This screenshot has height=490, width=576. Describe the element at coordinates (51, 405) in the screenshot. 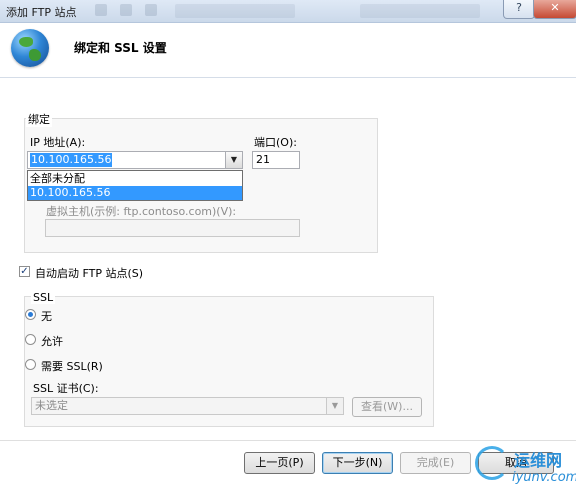

I see `ssl-cert-value: 未选定` at that location.